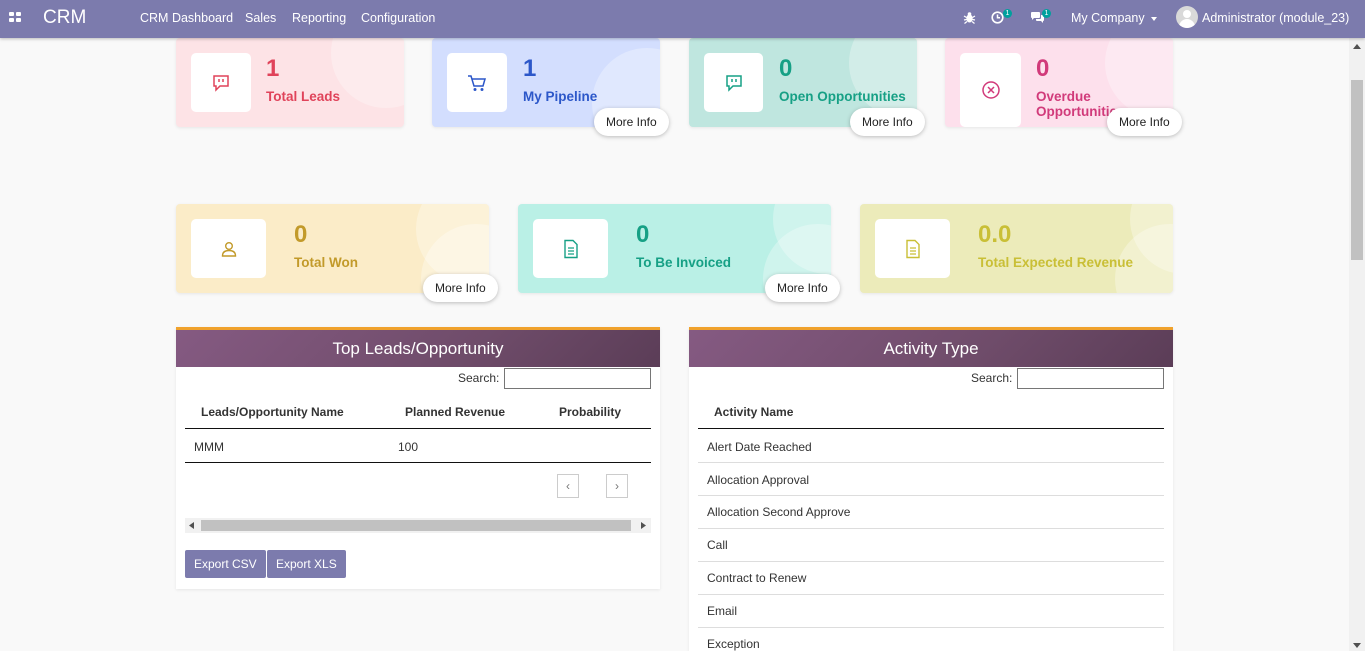 The height and width of the screenshot is (651, 1365). What do you see at coordinates (209, 447) in the screenshot?
I see `lead-row-name: MMM` at bounding box center [209, 447].